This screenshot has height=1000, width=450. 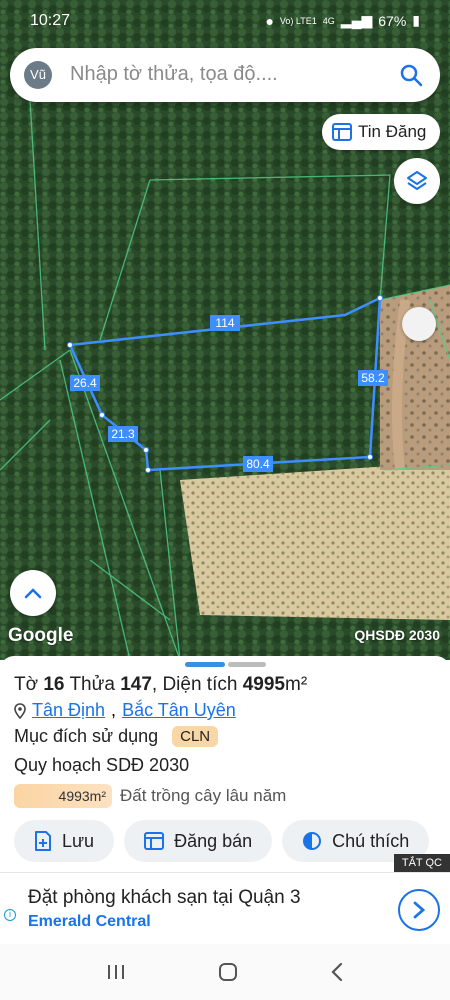 What do you see at coordinates (43, 841) in the screenshot?
I see `add-file-icon` at bounding box center [43, 841].